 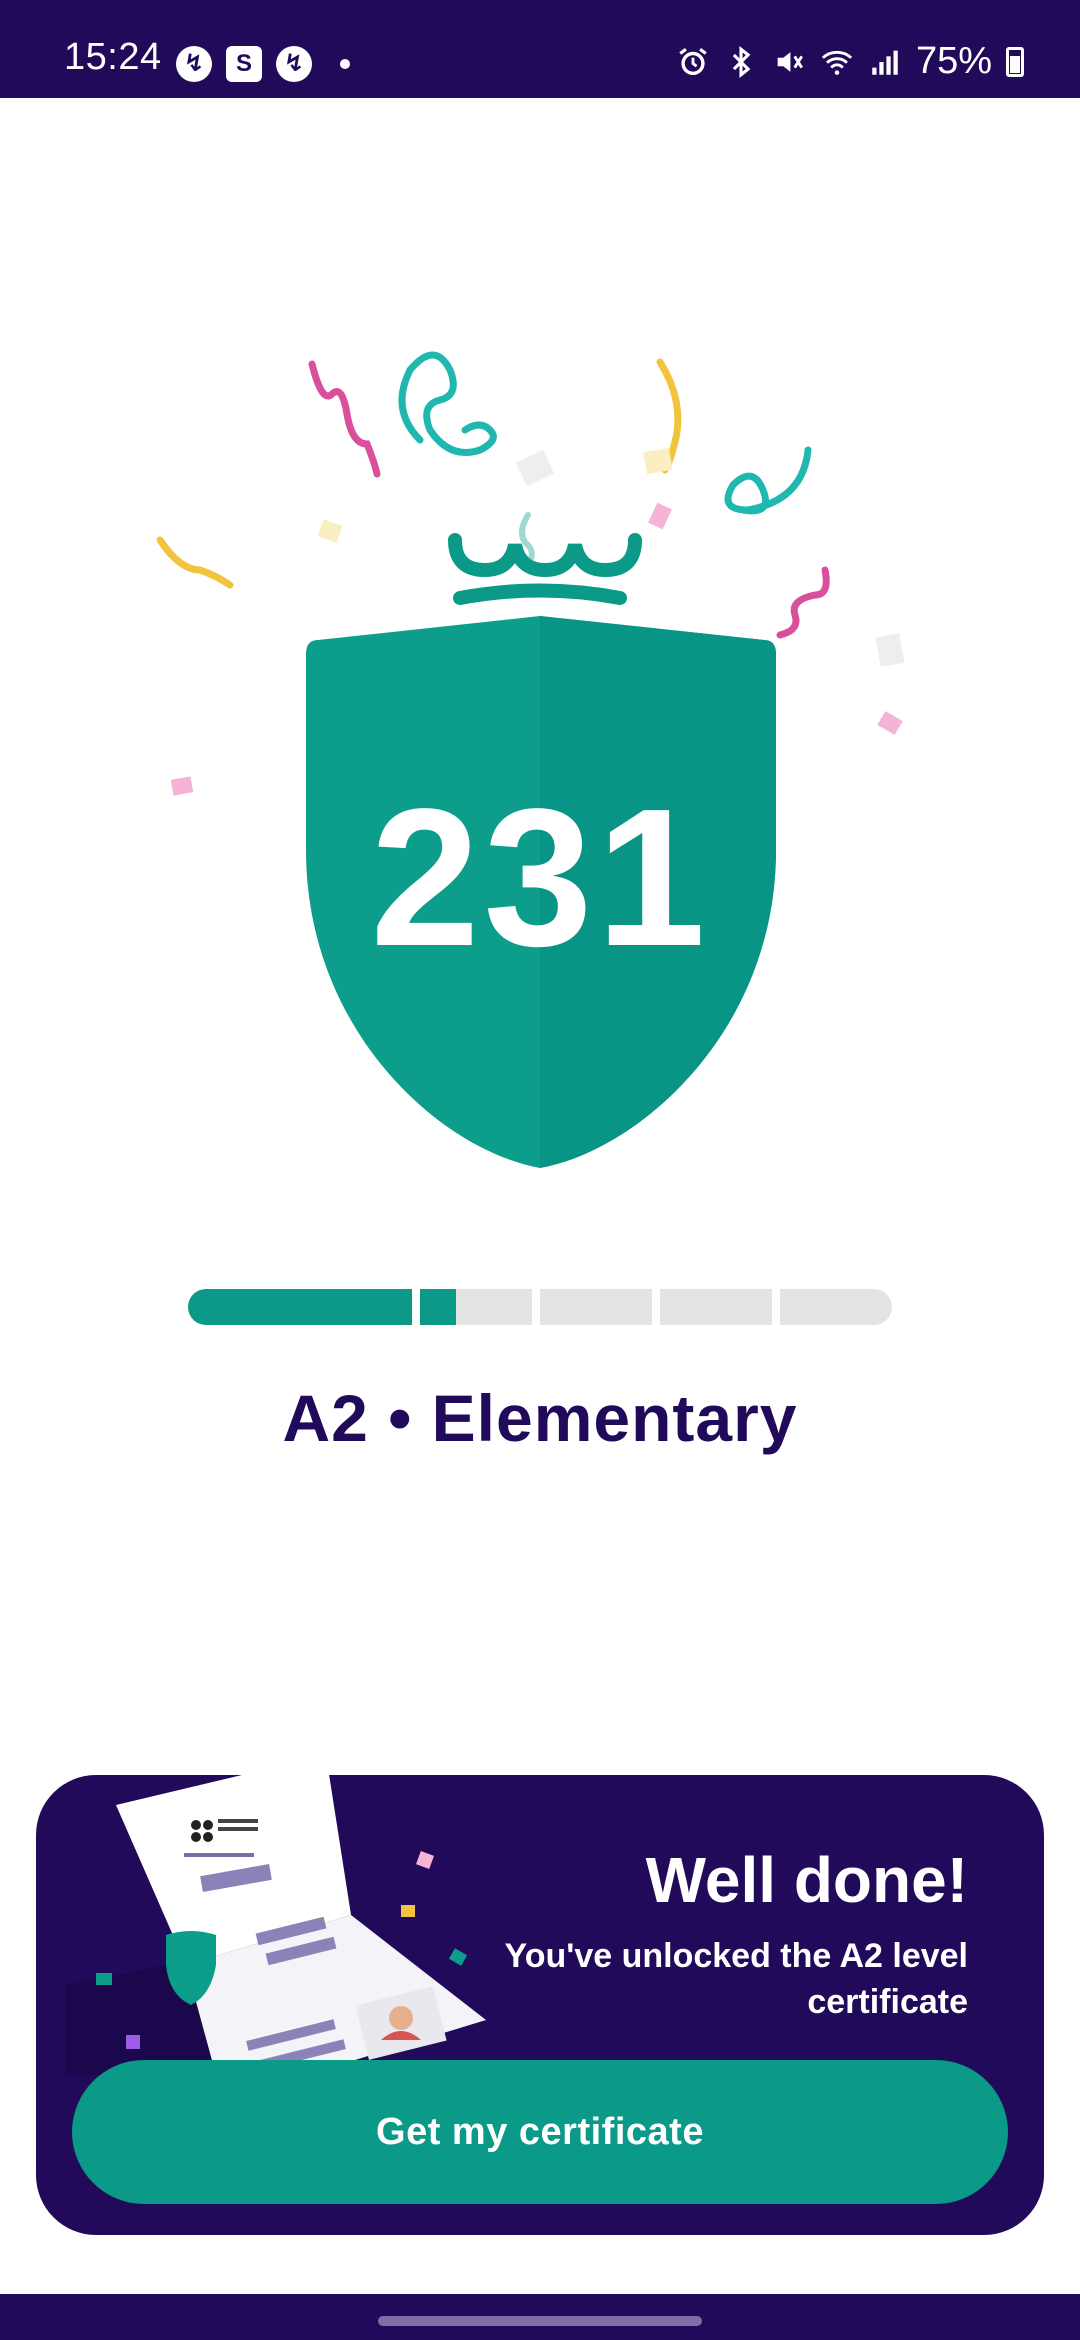 What do you see at coordinates (790, 61) in the screenshot?
I see `mute-icon` at bounding box center [790, 61].